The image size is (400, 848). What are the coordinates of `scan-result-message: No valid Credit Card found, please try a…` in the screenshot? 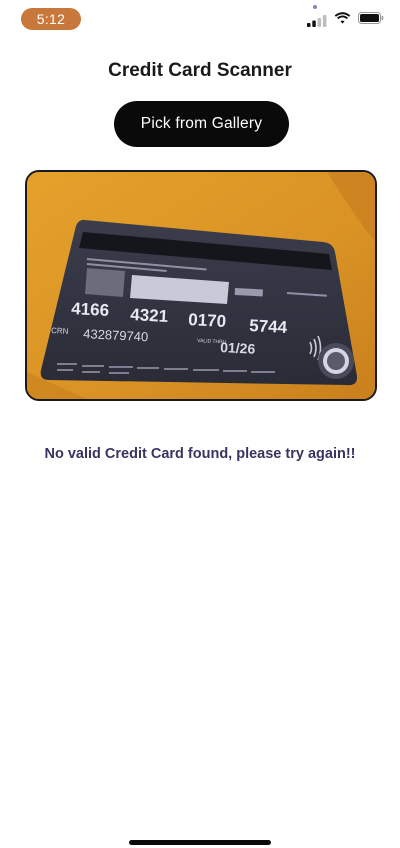 It's located at (200, 454).